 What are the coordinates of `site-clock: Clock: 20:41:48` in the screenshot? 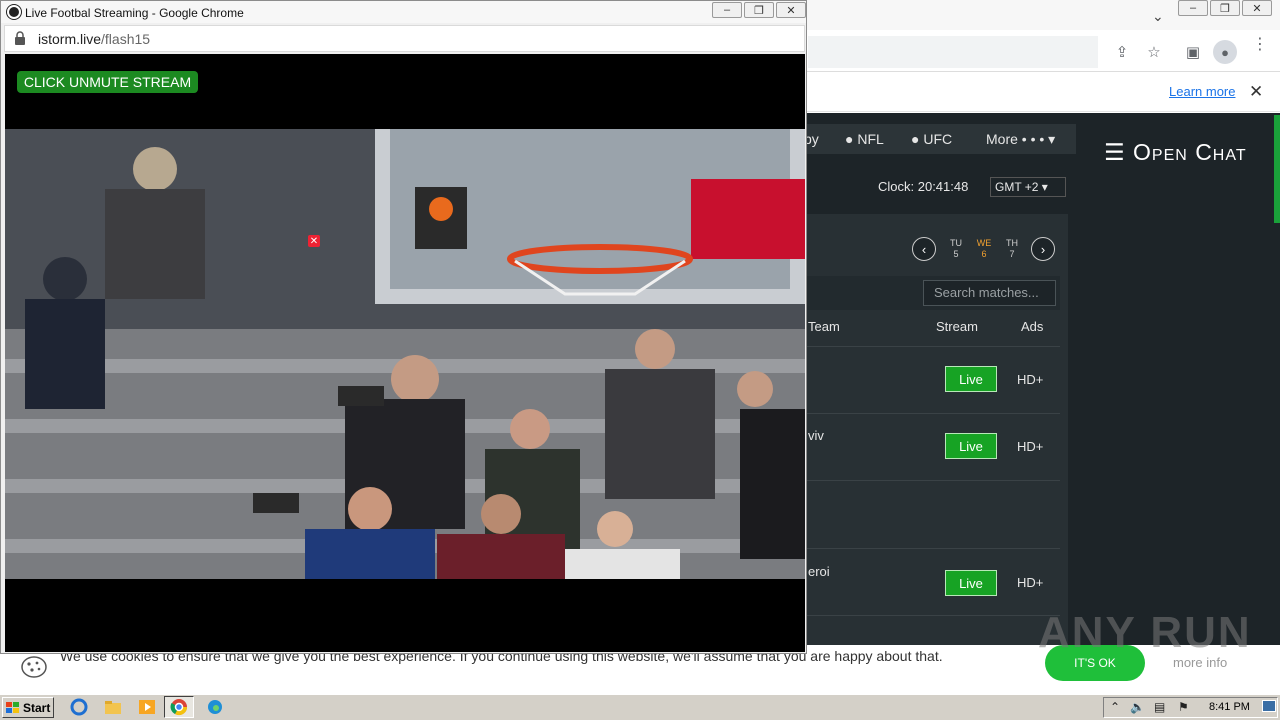 It's located at (923, 186).